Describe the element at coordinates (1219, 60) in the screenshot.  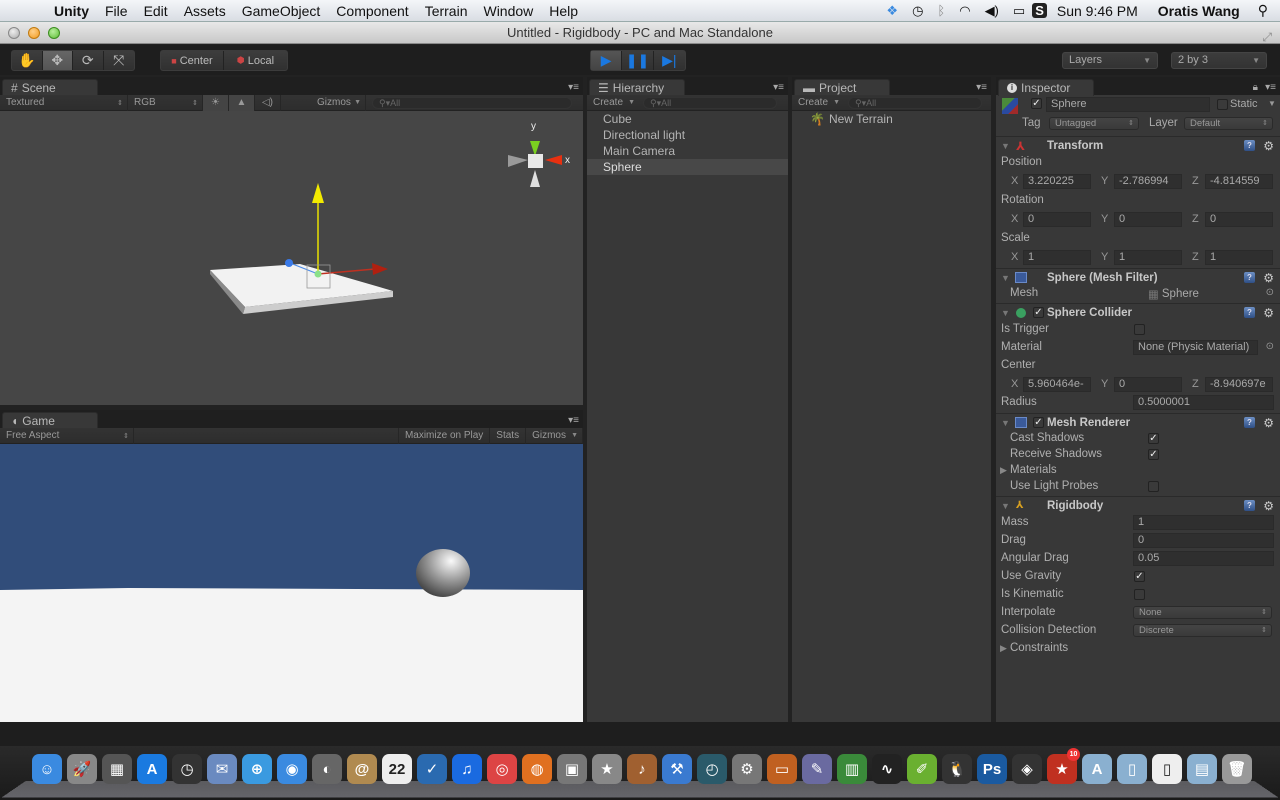
I see `layout-dropdown: 2 by 3 ▼` at that location.